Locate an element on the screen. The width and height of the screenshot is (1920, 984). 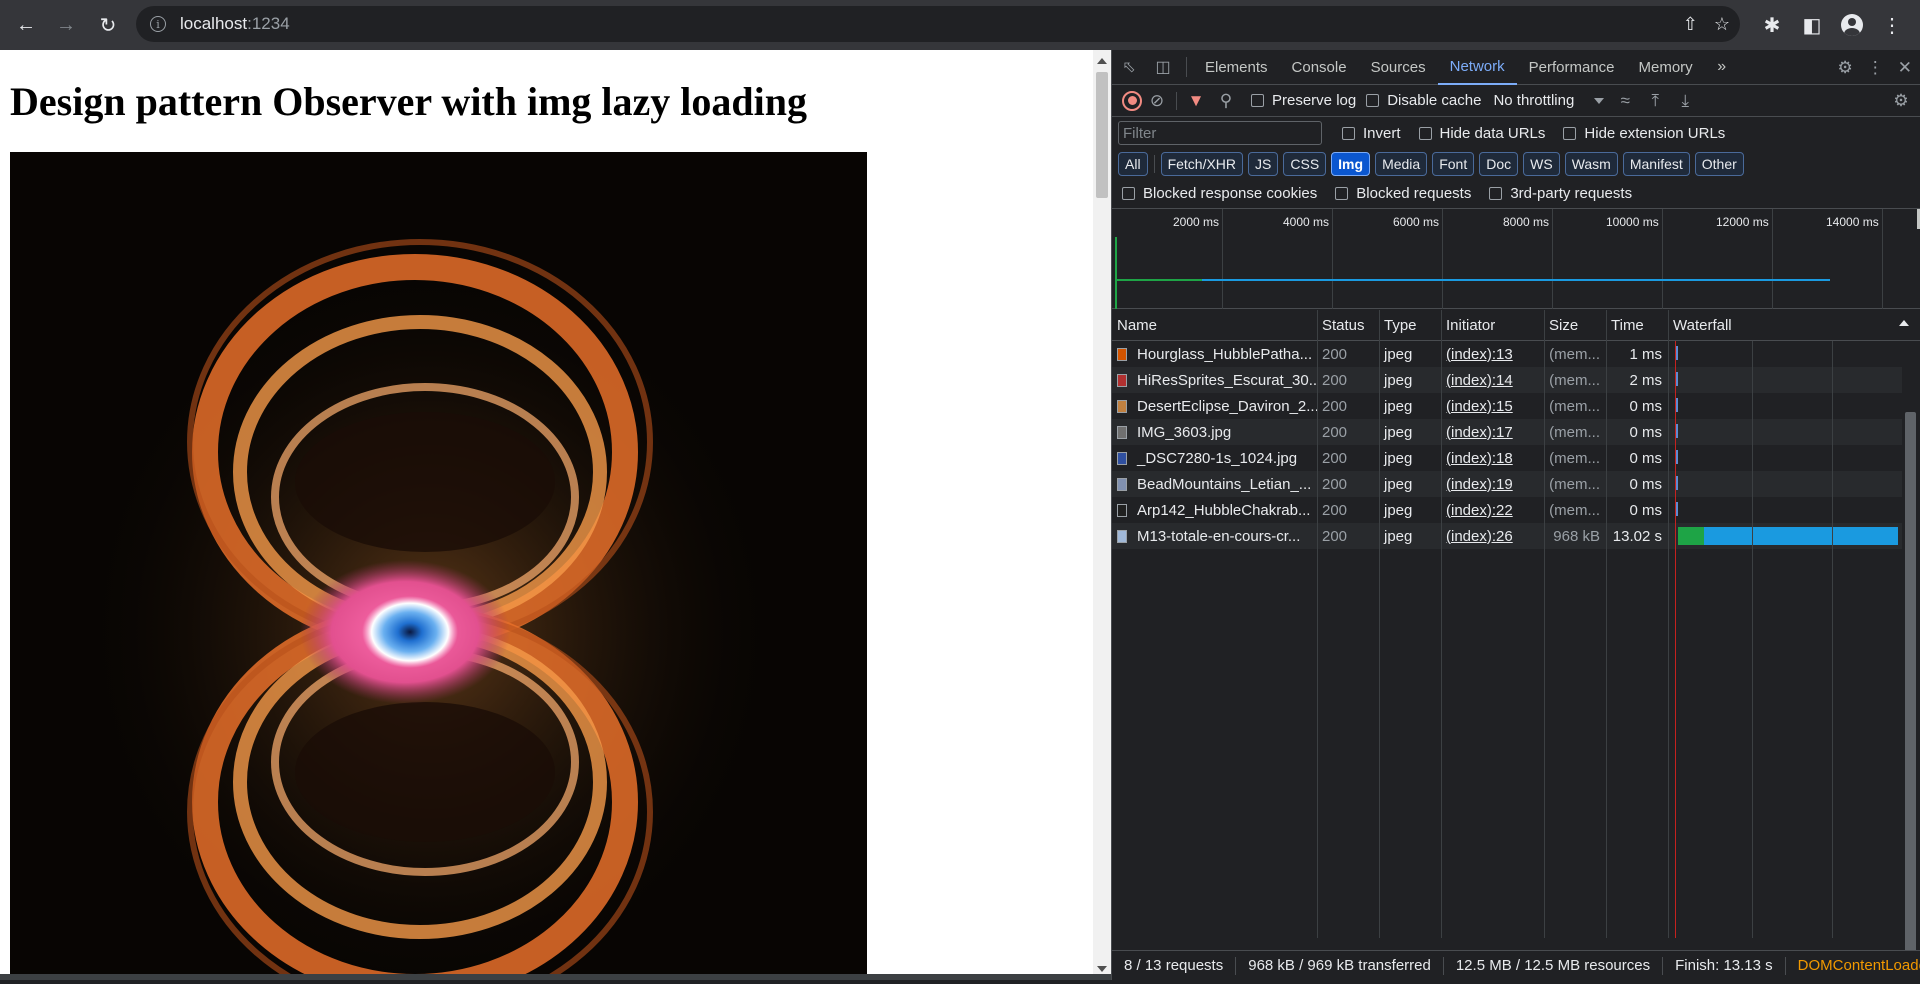
forward-arrow-icon: → is located at coordinates (66, 25).